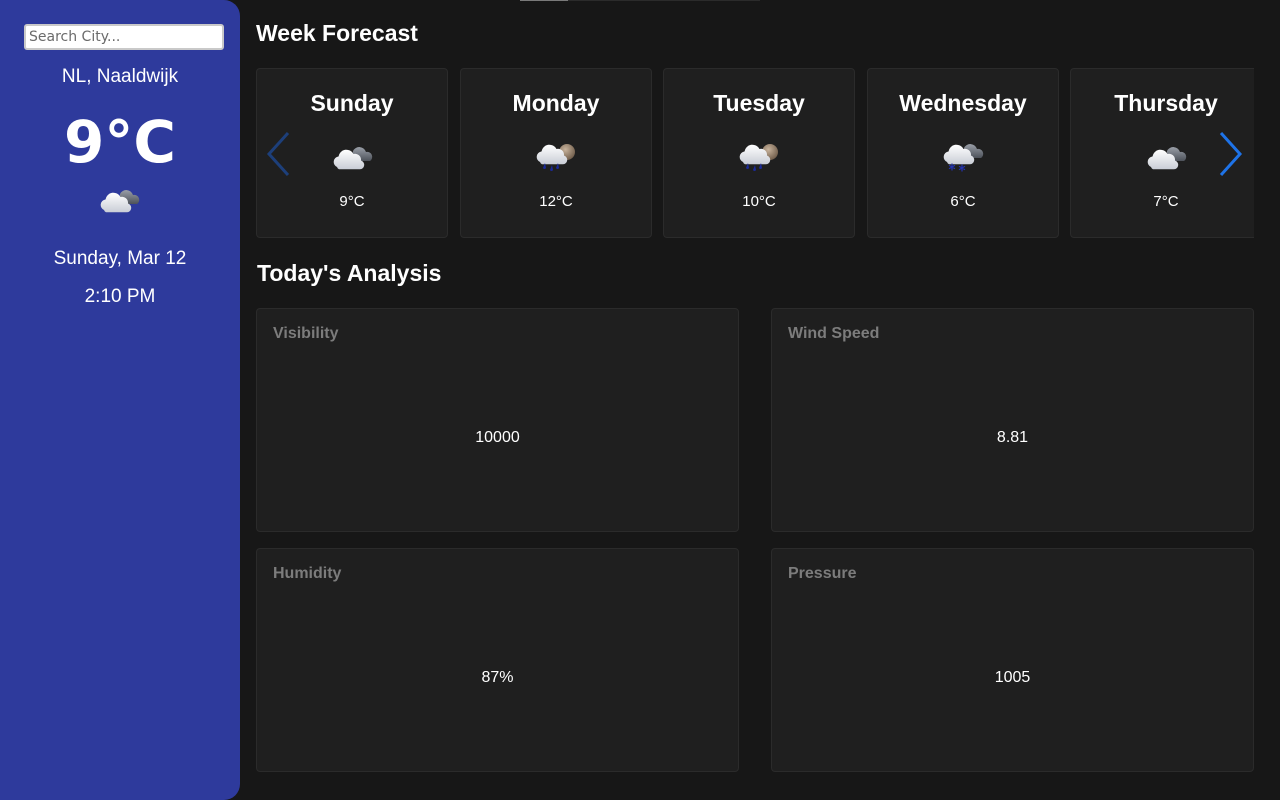 This screenshot has height=800, width=1280. Describe the element at coordinates (306, 333) in the screenshot. I see `metric-label: Visibility` at that location.